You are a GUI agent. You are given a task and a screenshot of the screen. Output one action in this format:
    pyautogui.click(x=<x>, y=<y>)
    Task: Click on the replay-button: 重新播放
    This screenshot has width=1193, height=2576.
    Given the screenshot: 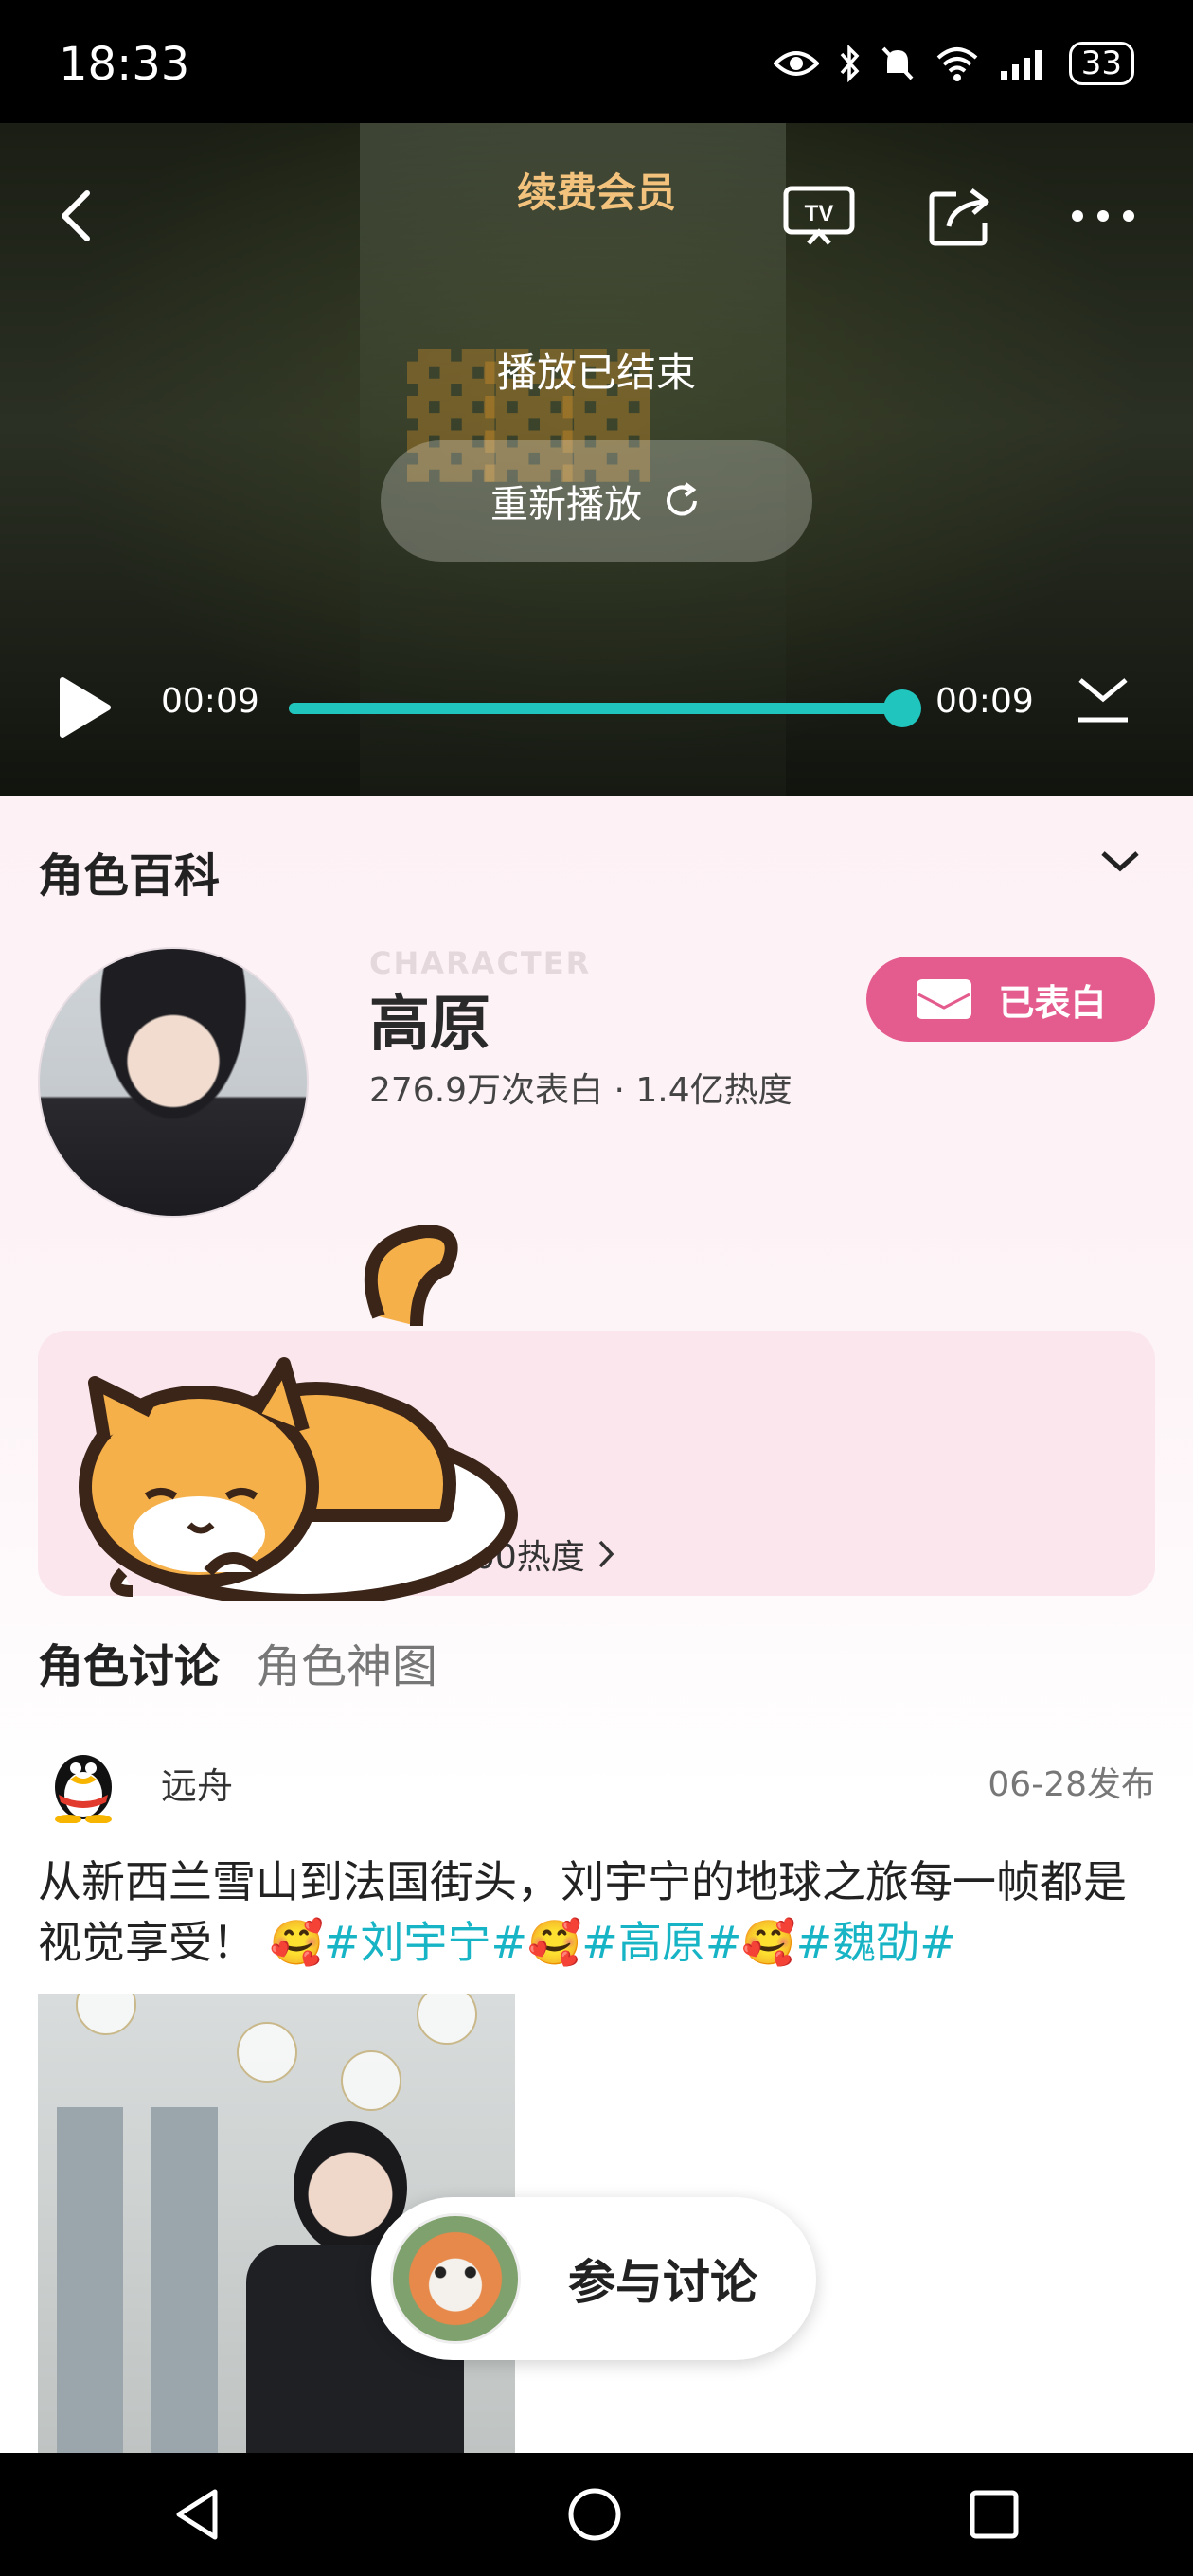 What is the action you would take?
    pyautogui.click(x=596, y=501)
    